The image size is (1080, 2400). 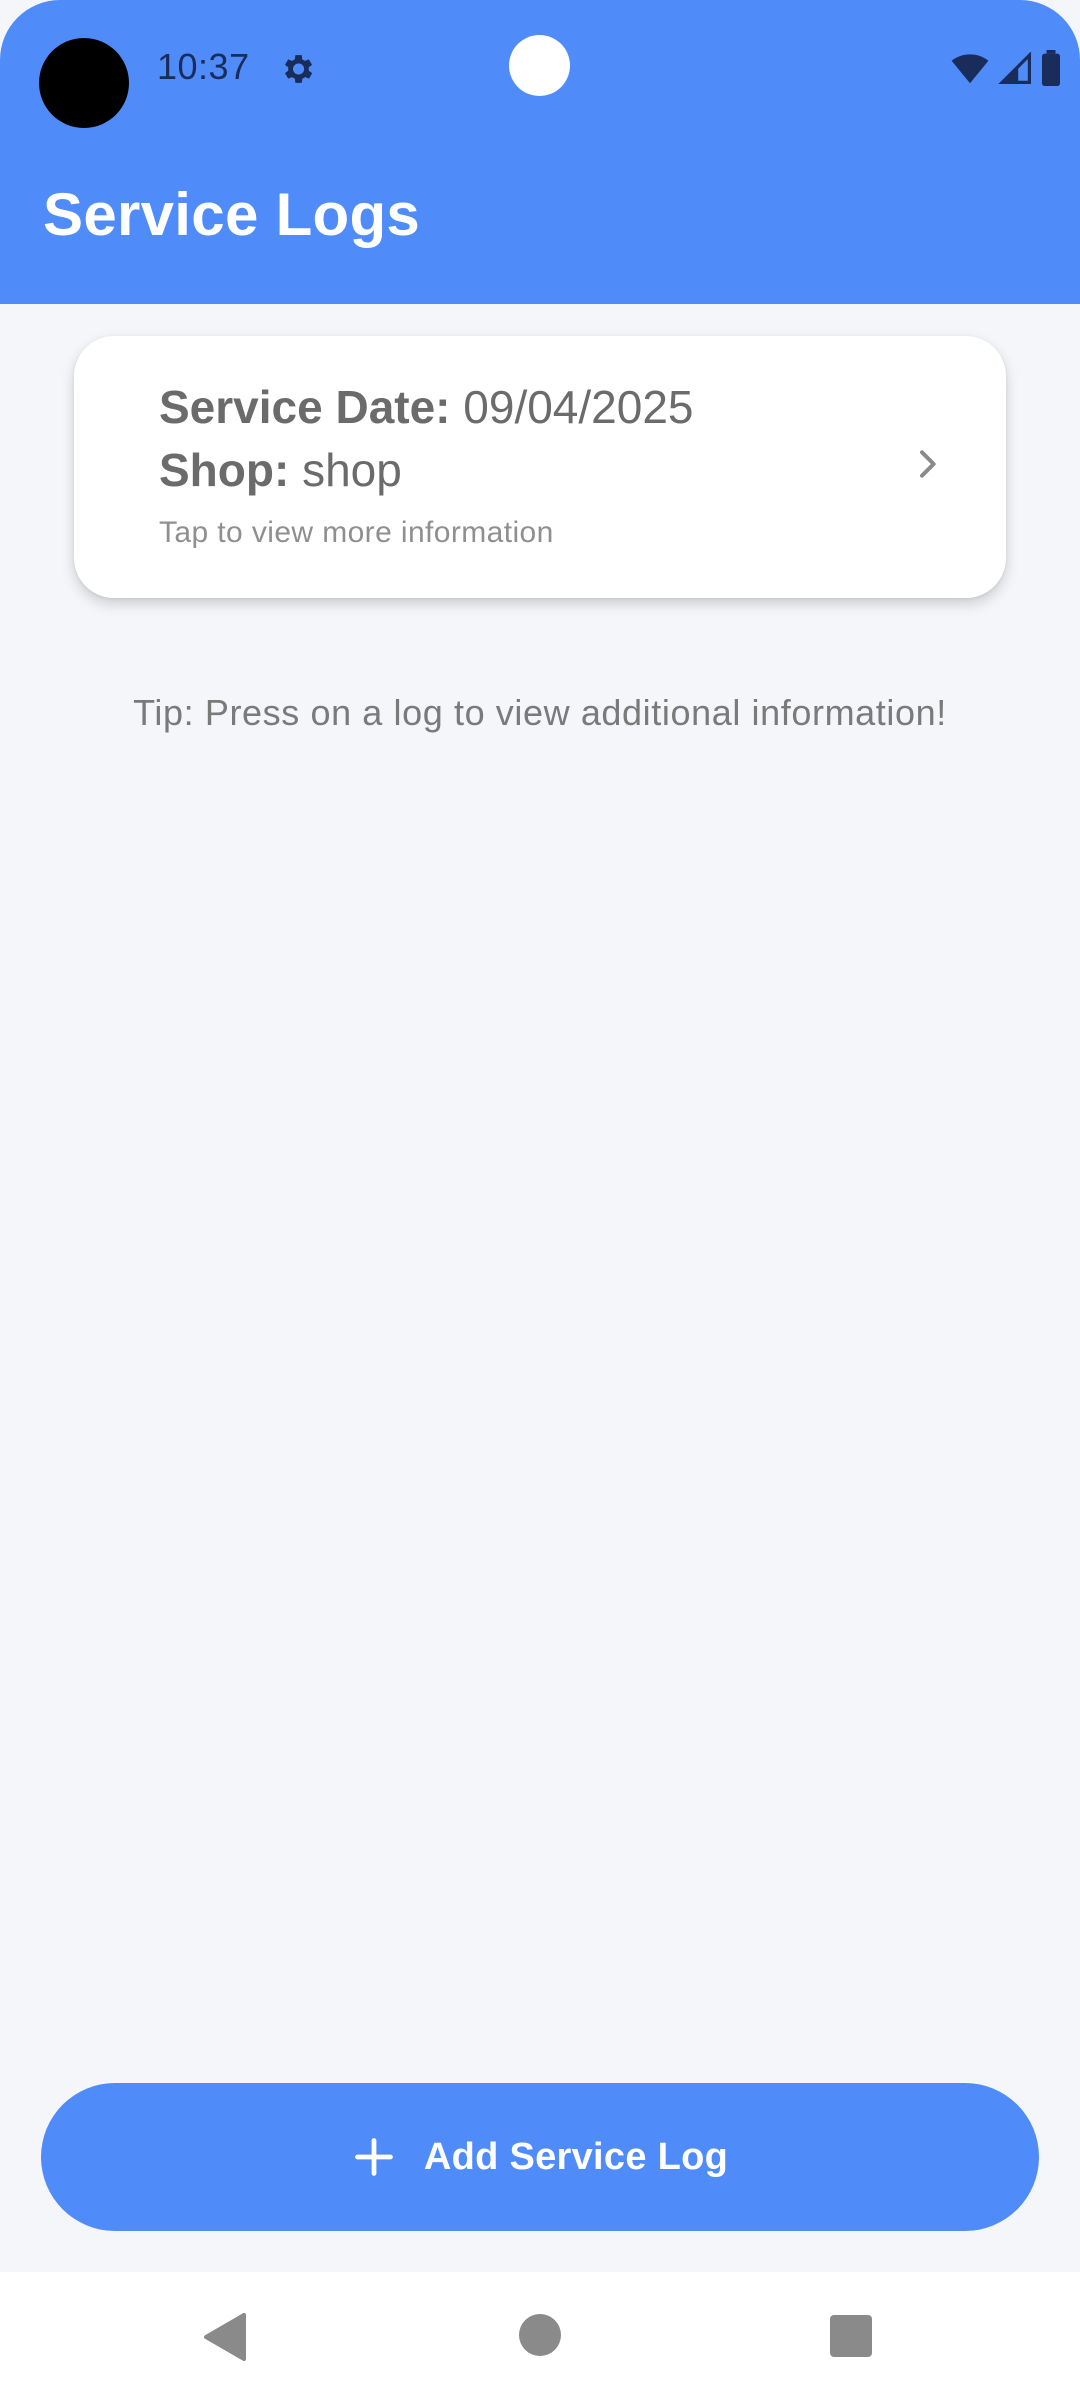 I want to click on service-date-value: 09/04/2025, so click(x=578, y=407).